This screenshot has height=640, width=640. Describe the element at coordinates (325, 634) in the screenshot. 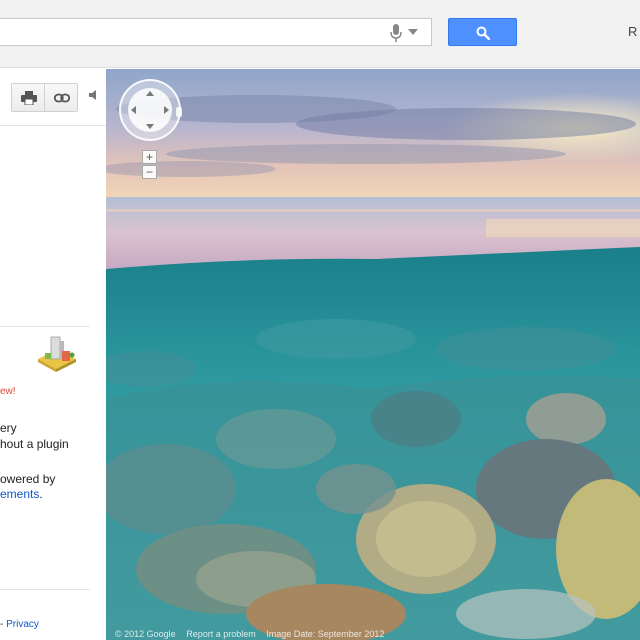

I see `image-date-text: Image Date: September 2012` at that location.